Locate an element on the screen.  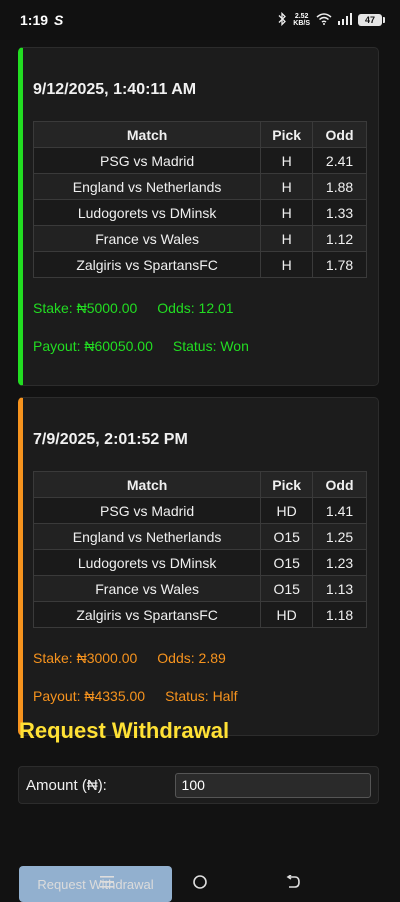
bluetooth-icon is located at coordinates (282, 20).